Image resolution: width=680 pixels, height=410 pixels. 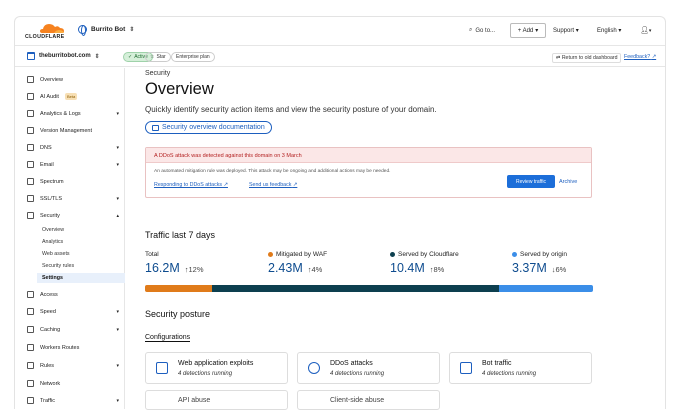 I want to click on posture-title: Security posture, so click(x=178, y=314).